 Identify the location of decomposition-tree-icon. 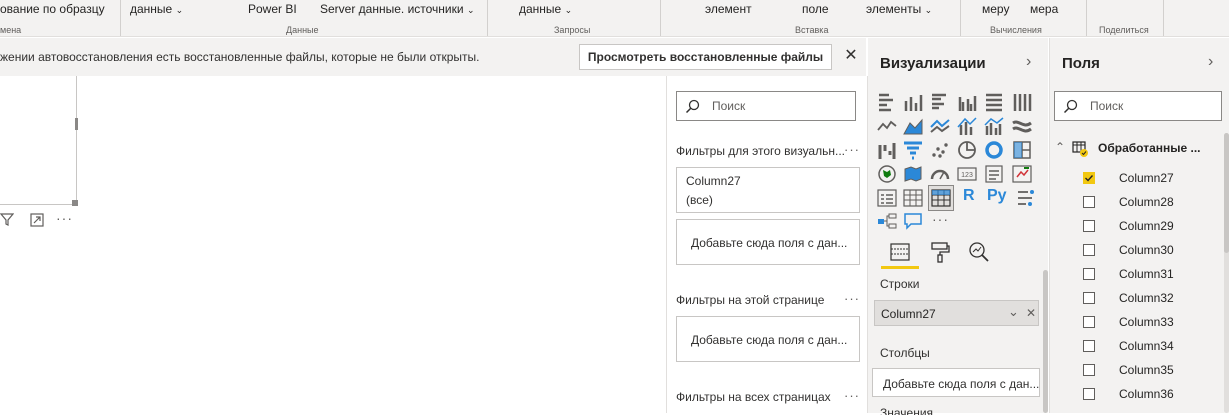
(887, 221).